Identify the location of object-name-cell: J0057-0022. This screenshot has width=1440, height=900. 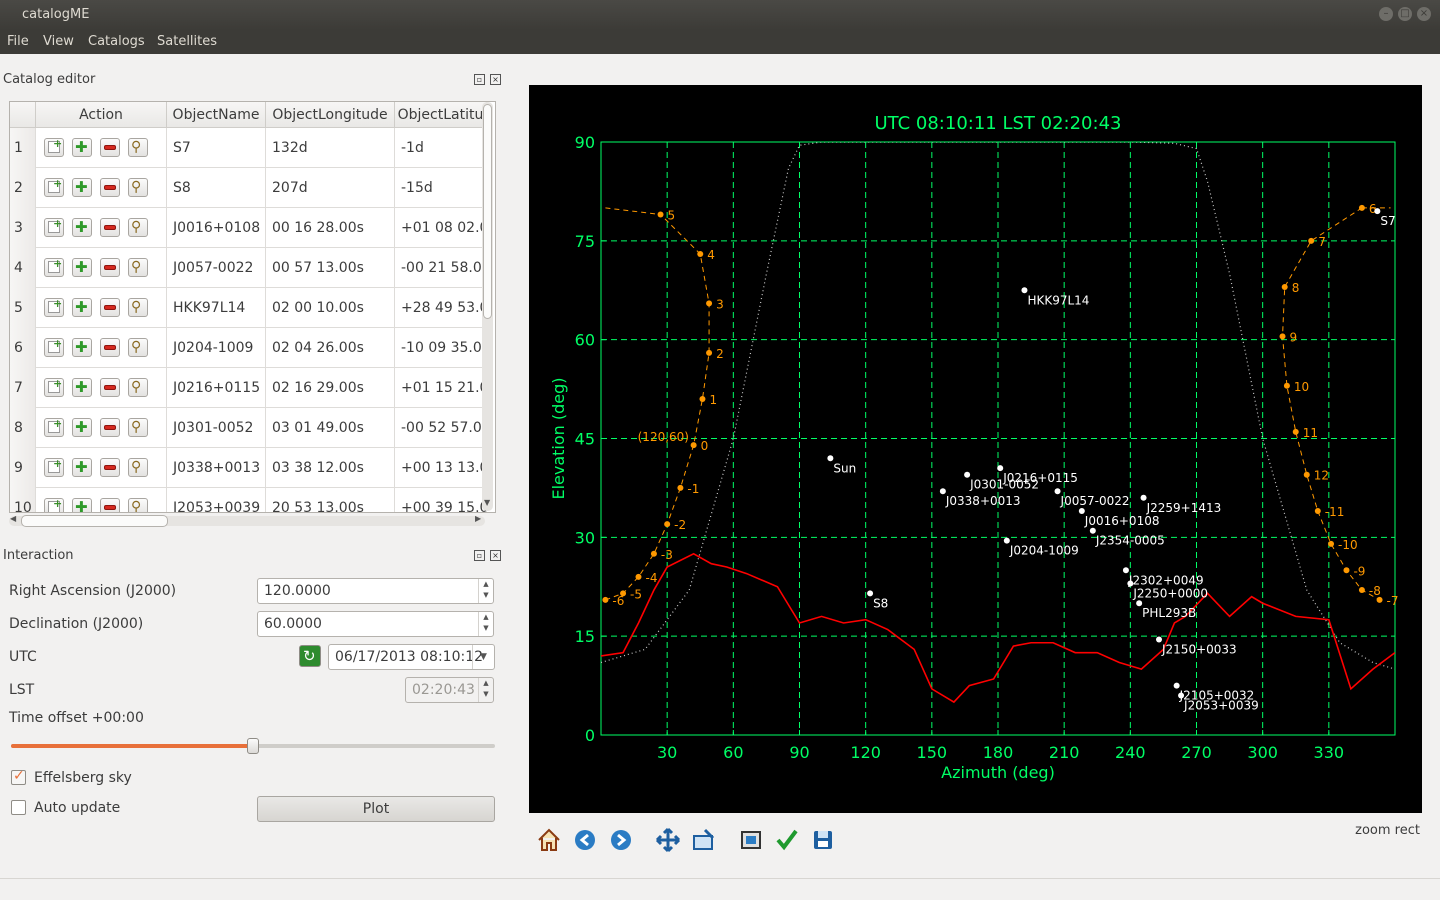
(216, 268).